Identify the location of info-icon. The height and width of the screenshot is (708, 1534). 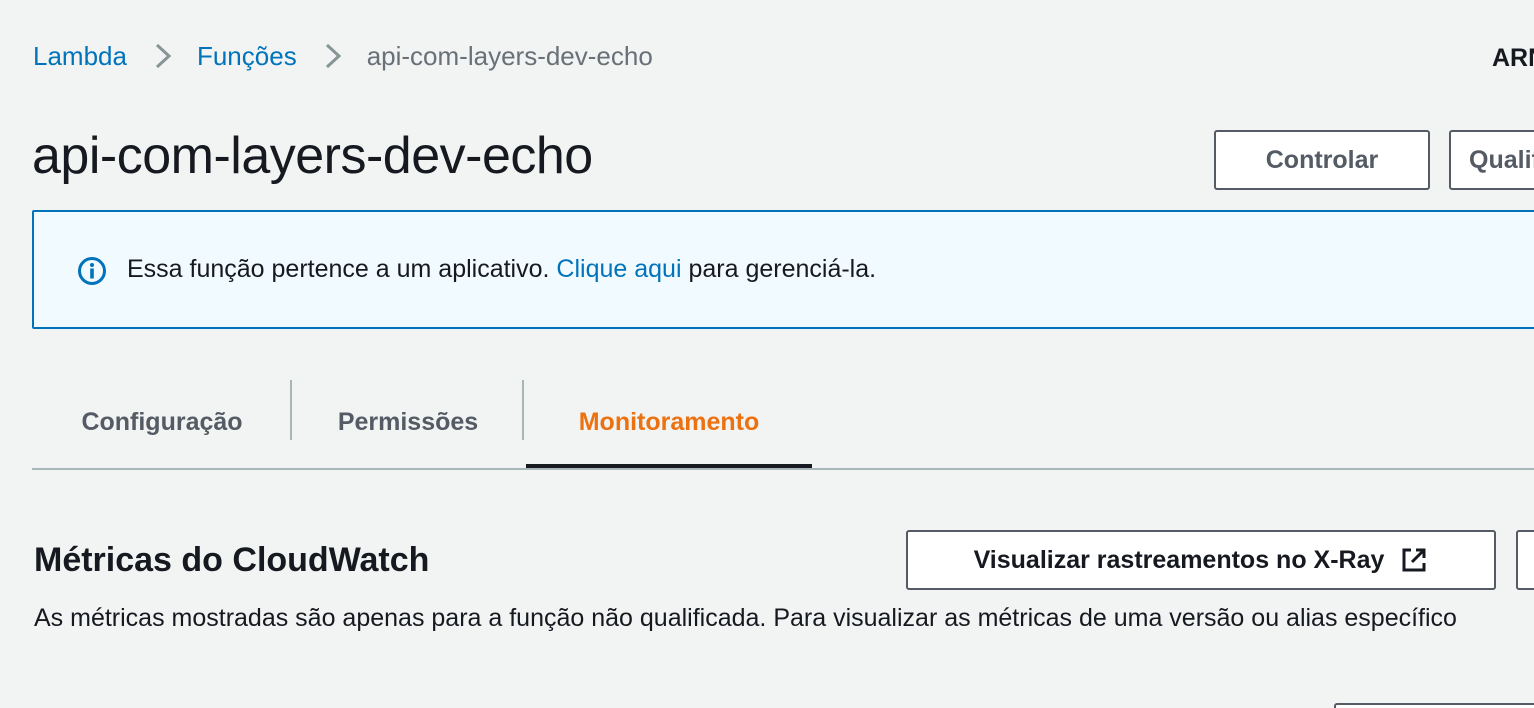
(92, 271).